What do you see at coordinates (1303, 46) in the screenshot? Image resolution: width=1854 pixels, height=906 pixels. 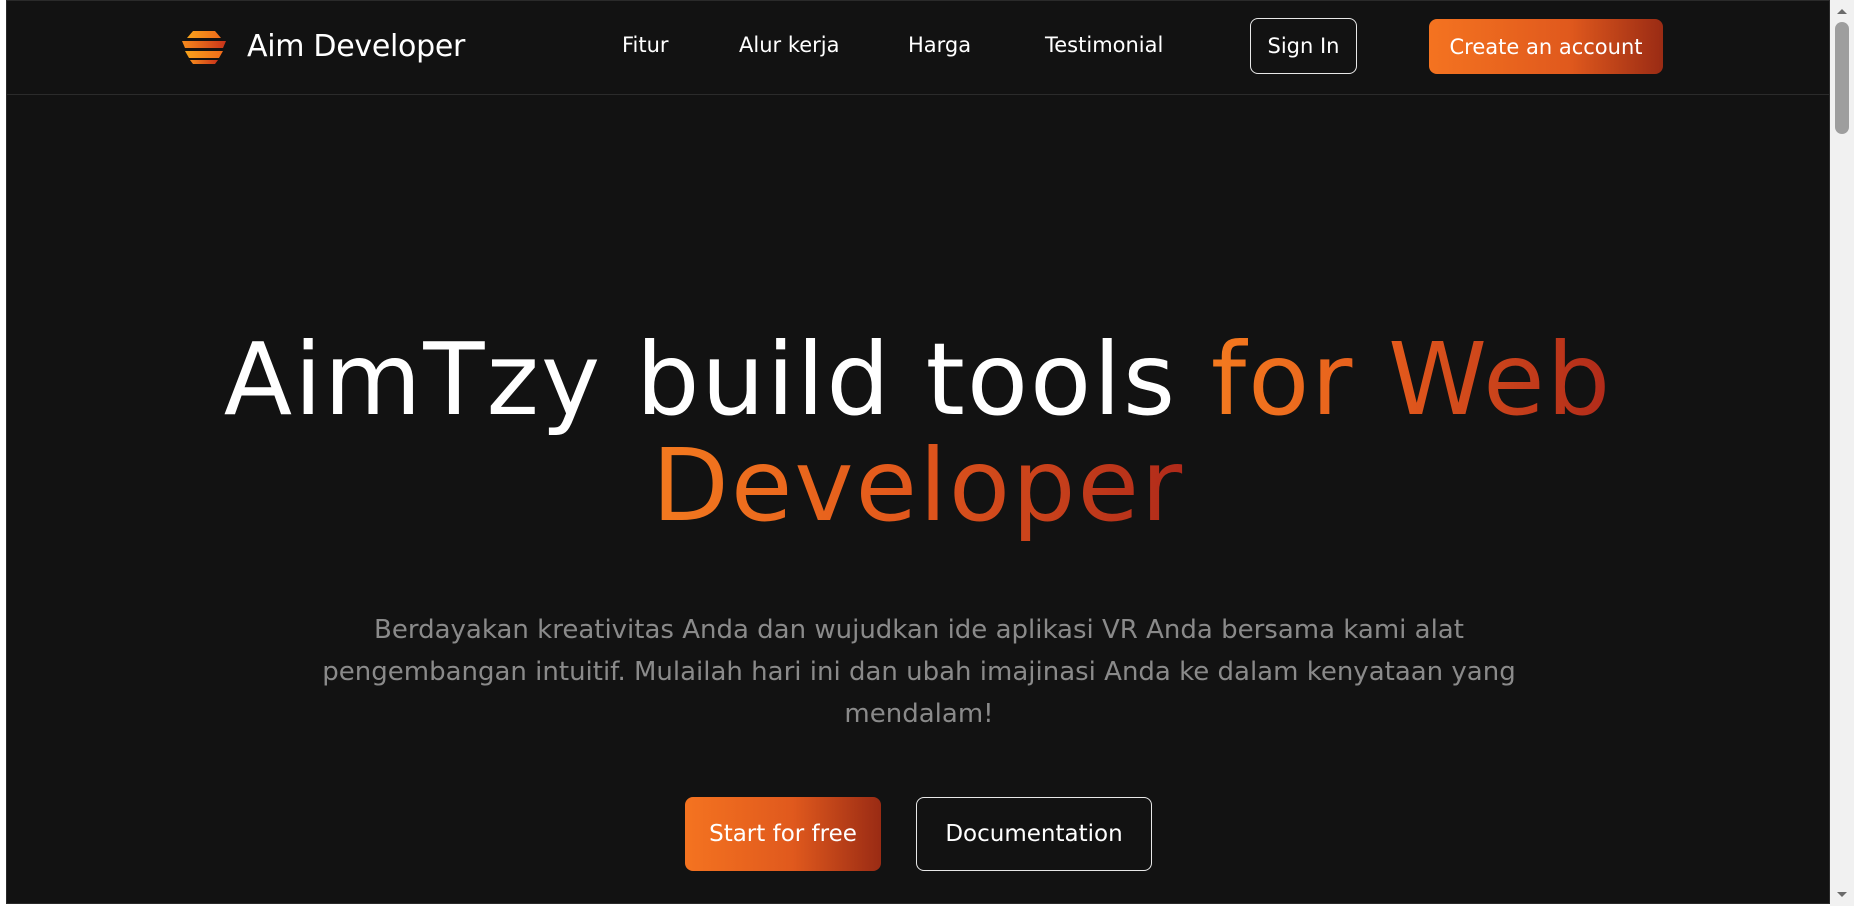 I see `sign-in-button: Sign In` at bounding box center [1303, 46].